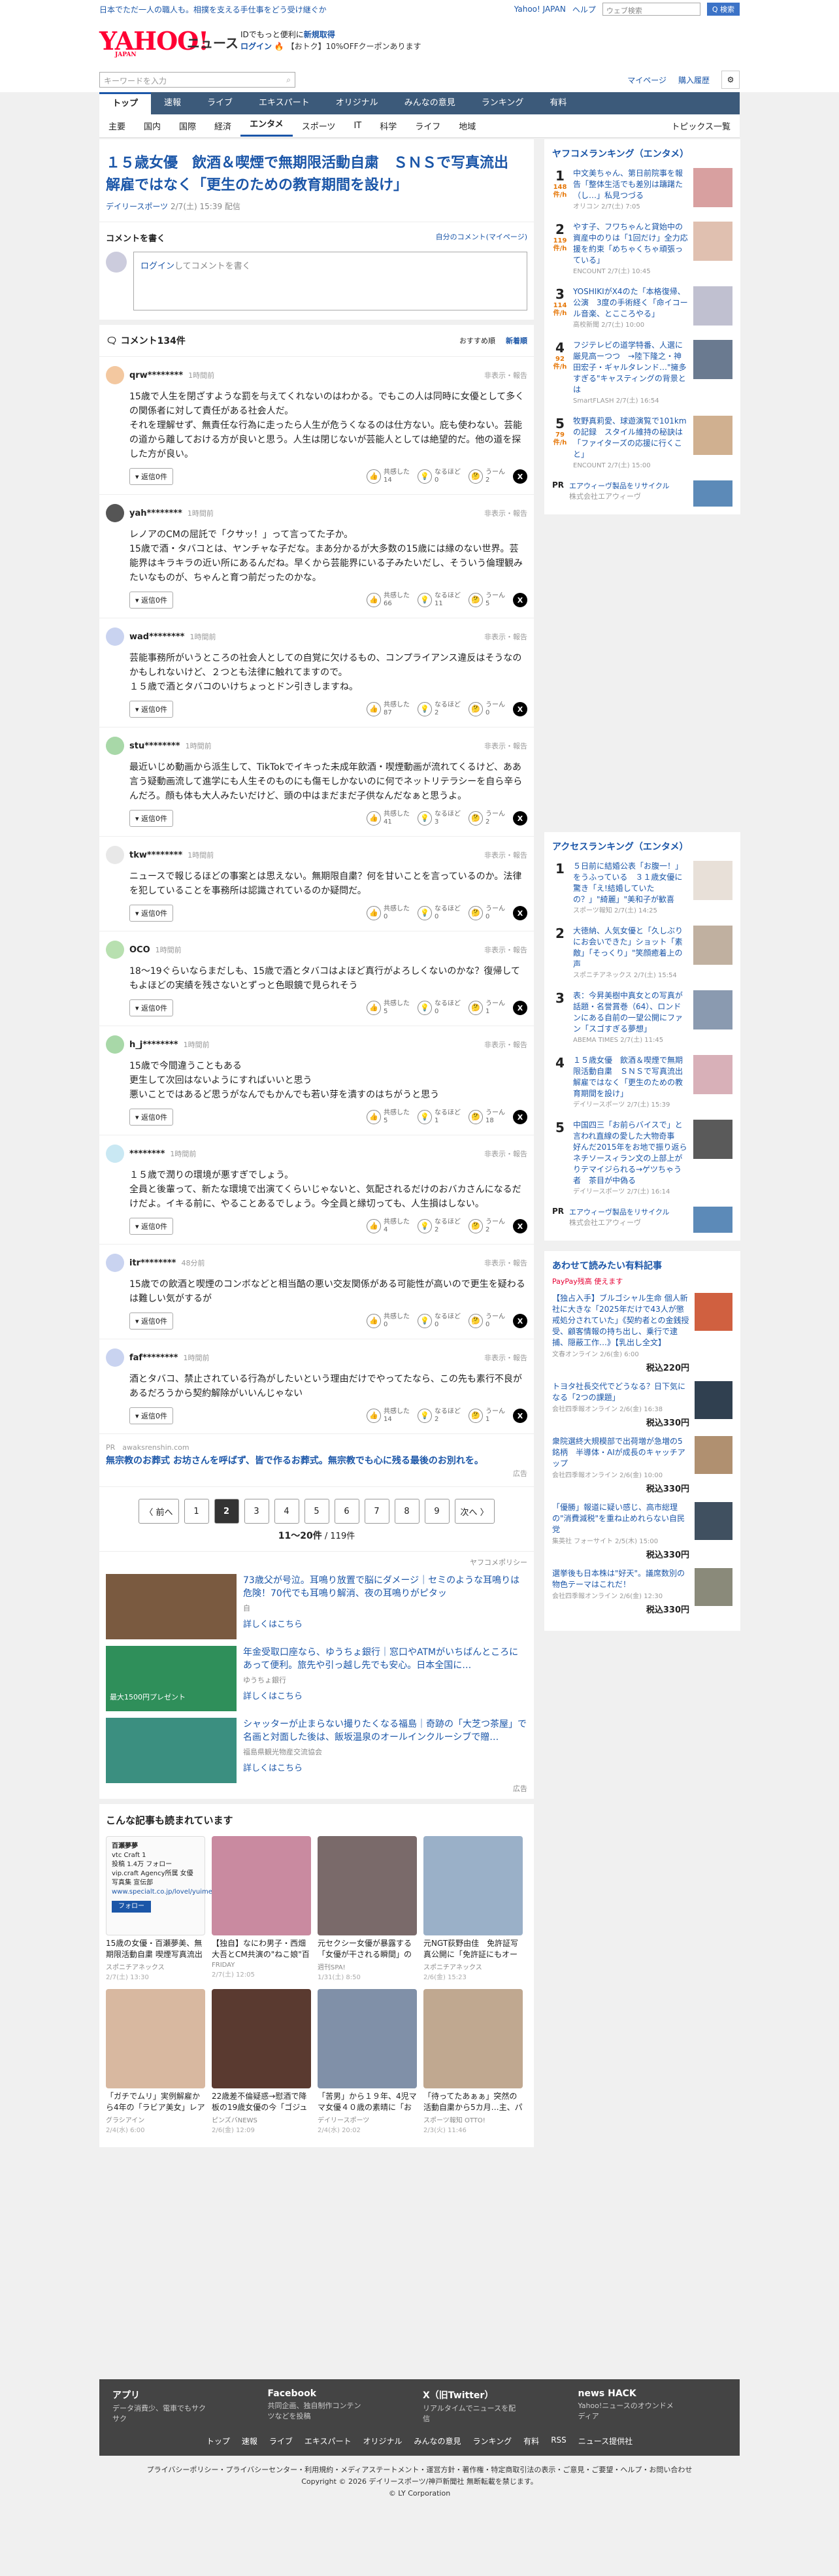 The height and width of the screenshot is (2576, 839). Describe the element at coordinates (197, 80) in the screenshot. I see `news-search-input: キーワードを入力 ⌕` at that location.